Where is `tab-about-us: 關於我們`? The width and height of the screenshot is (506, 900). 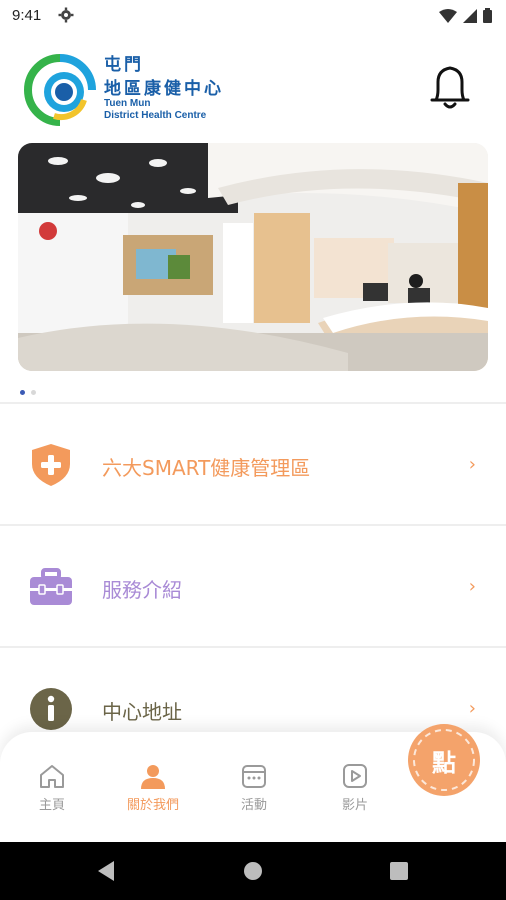 tab-about-us: 關於我們 is located at coordinates (153, 787).